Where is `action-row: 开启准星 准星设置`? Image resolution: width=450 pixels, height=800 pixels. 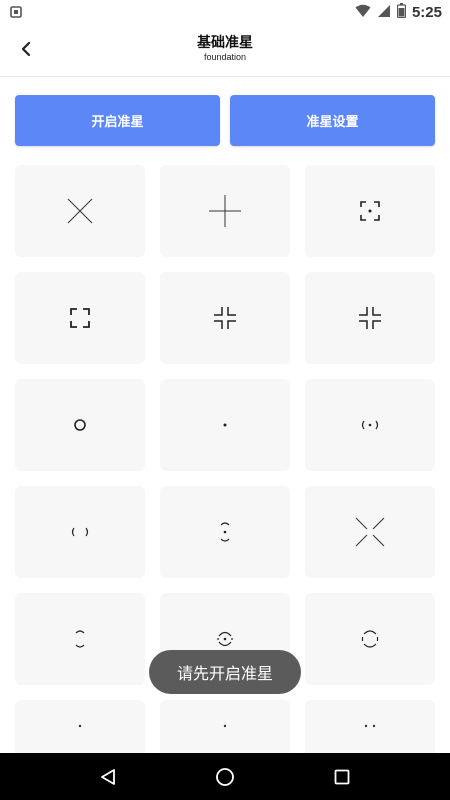 action-row: 开启准星 准星设置 is located at coordinates (225, 120).